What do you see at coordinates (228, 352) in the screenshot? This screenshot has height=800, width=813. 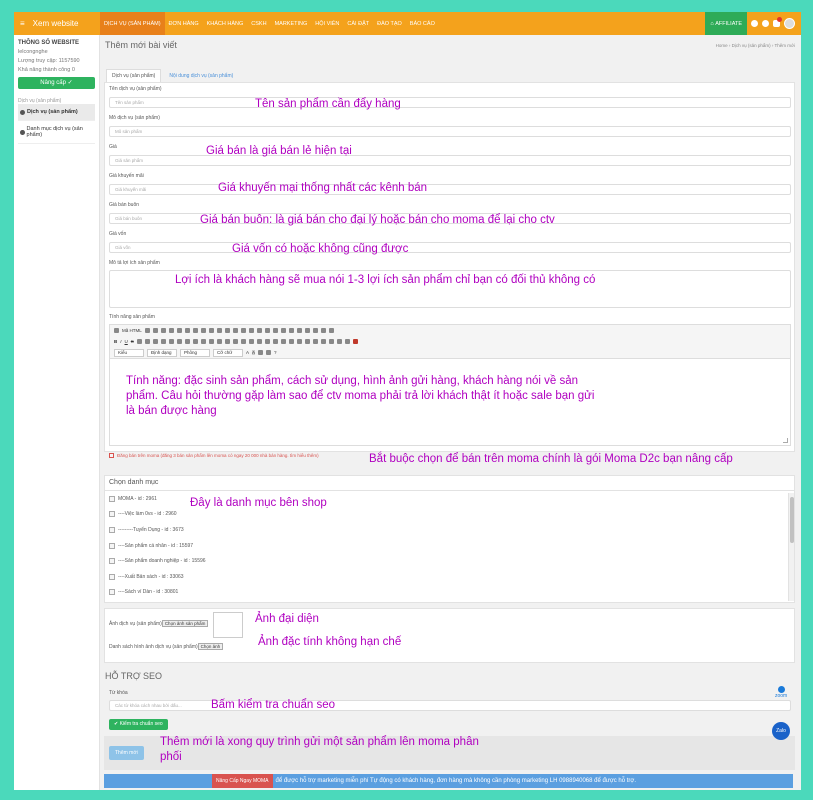 I see `size-select: Cỡ chữ` at bounding box center [228, 352].